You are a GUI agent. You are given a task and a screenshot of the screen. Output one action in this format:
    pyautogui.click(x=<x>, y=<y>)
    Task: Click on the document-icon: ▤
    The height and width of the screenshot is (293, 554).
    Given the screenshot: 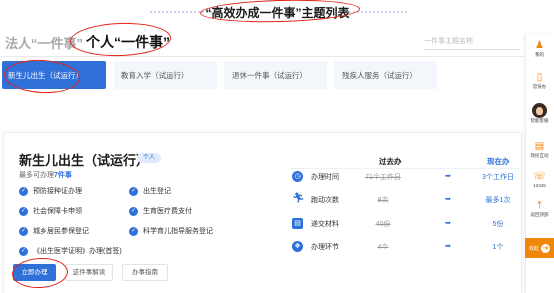 What is the action you would take?
    pyautogui.click(x=297, y=223)
    